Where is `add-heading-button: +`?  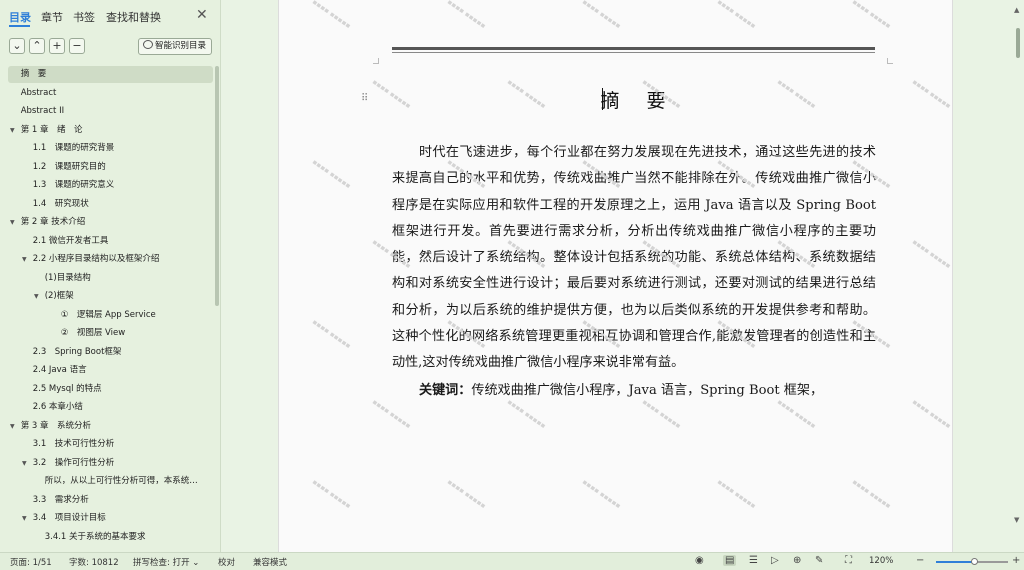 add-heading-button: + is located at coordinates (57, 46).